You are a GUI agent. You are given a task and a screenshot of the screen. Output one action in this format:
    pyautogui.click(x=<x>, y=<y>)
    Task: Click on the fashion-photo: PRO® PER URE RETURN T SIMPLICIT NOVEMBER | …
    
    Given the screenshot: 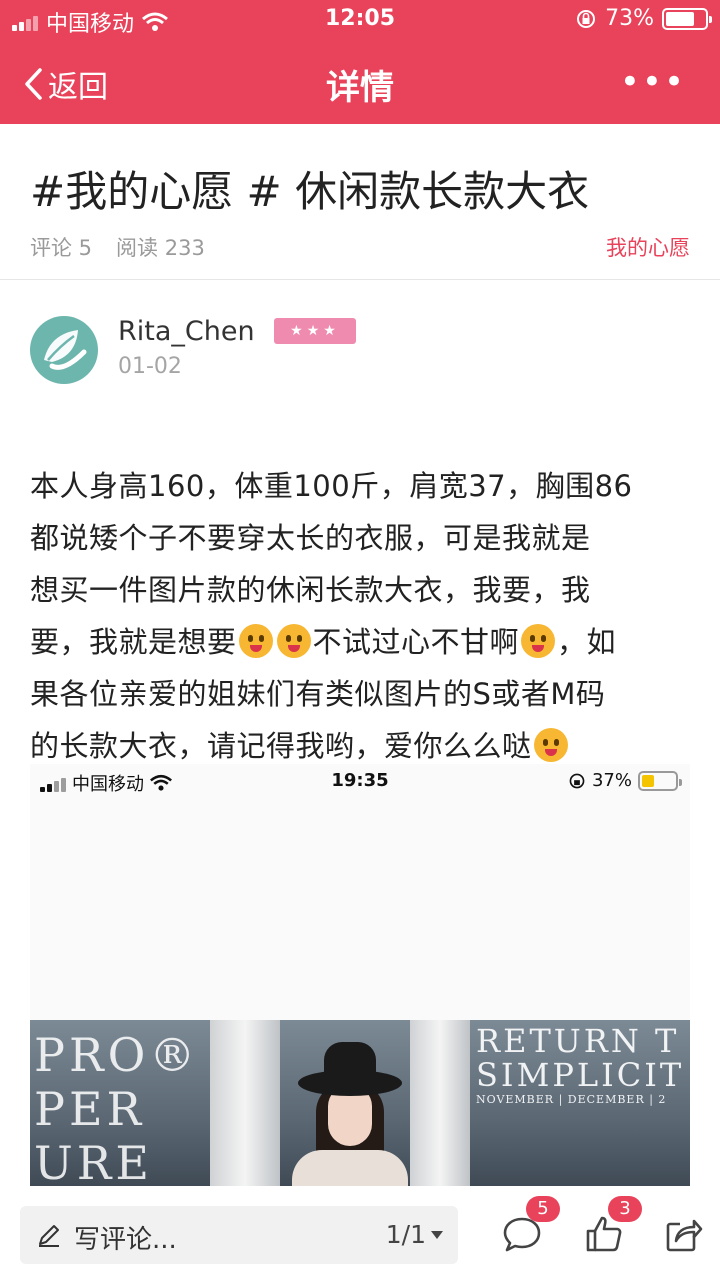 What is the action you would take?
    pyautogui.click(x=360, y=1103)
    